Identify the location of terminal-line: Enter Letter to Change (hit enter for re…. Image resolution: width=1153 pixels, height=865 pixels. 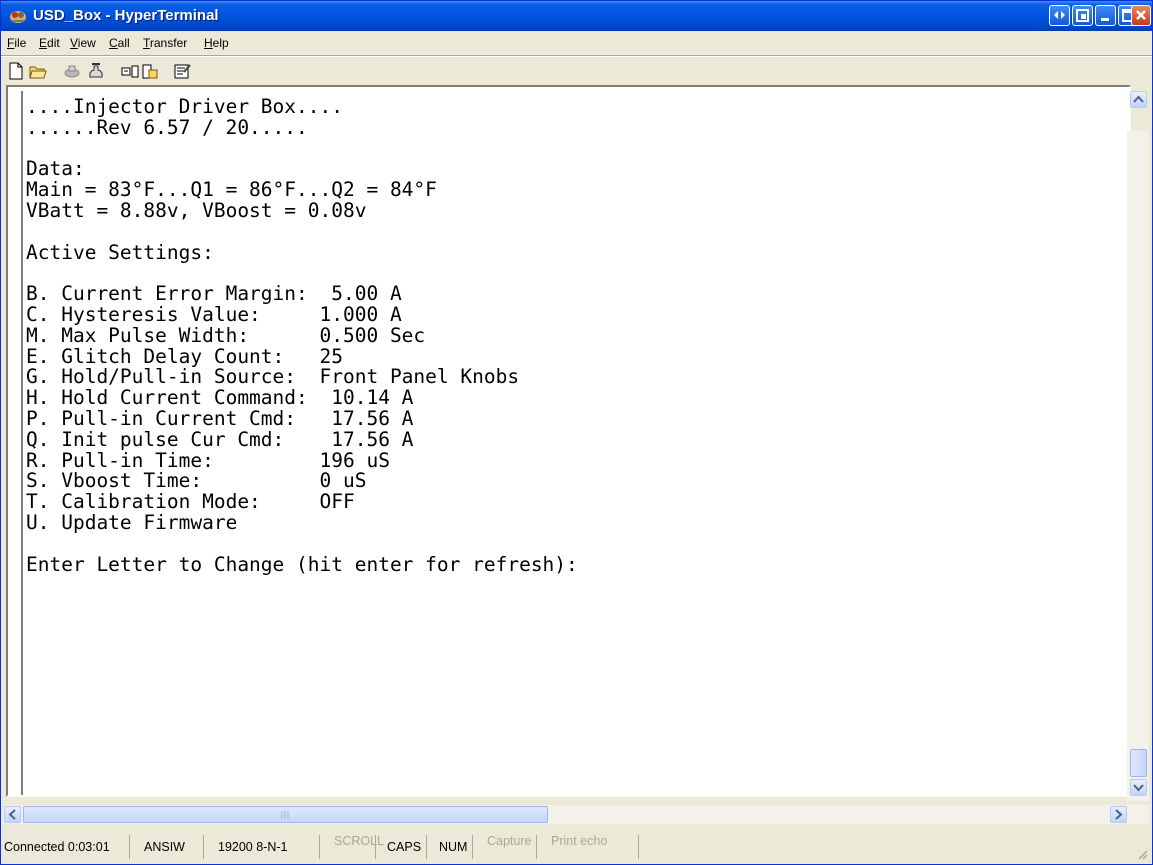
(302, 564).